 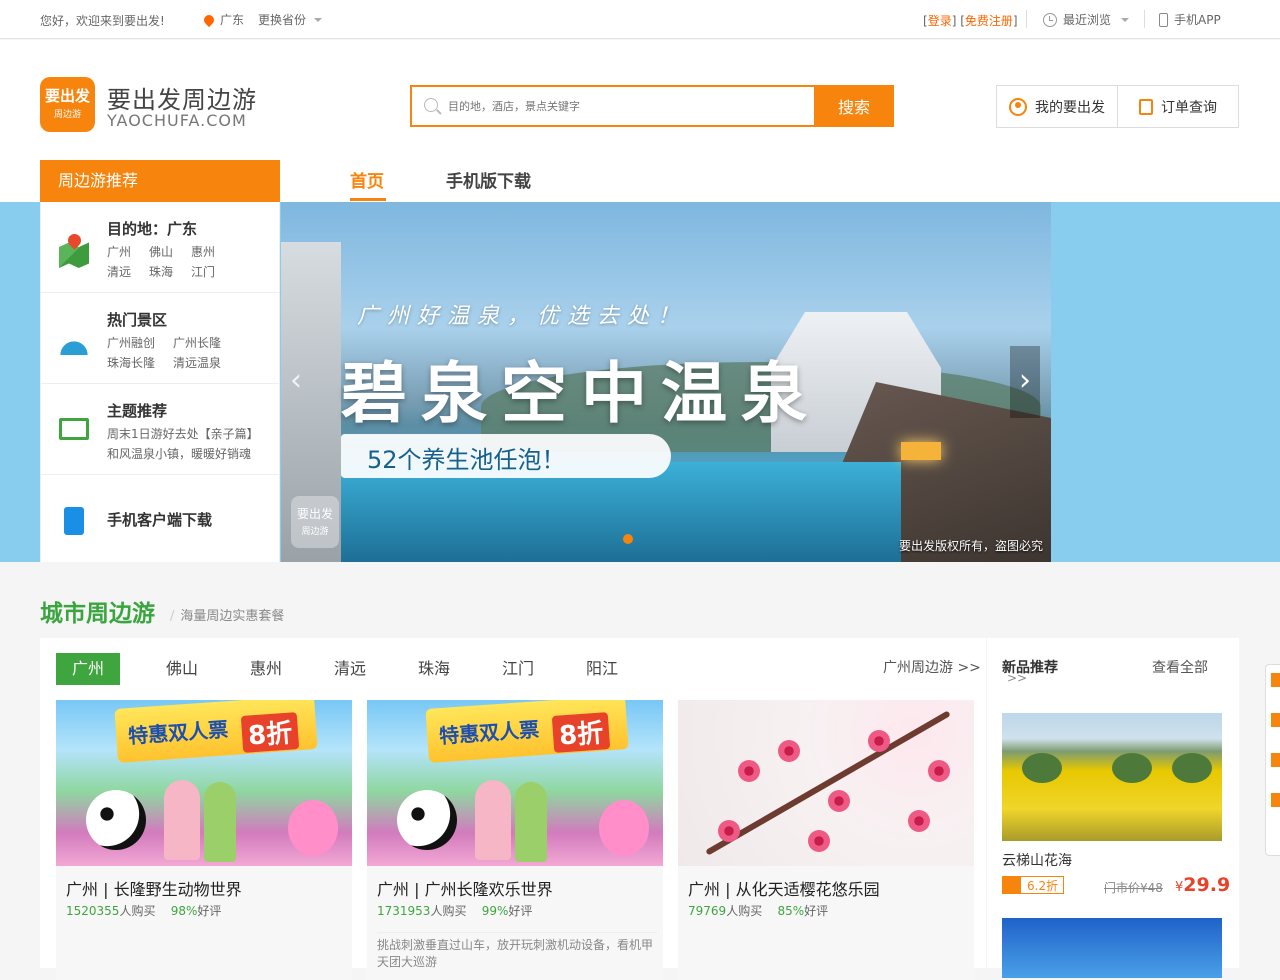 What do you see at coordinates (940, 21) in the screenshot?
I see `login-link: 登录` at bounding box center [940, 21].